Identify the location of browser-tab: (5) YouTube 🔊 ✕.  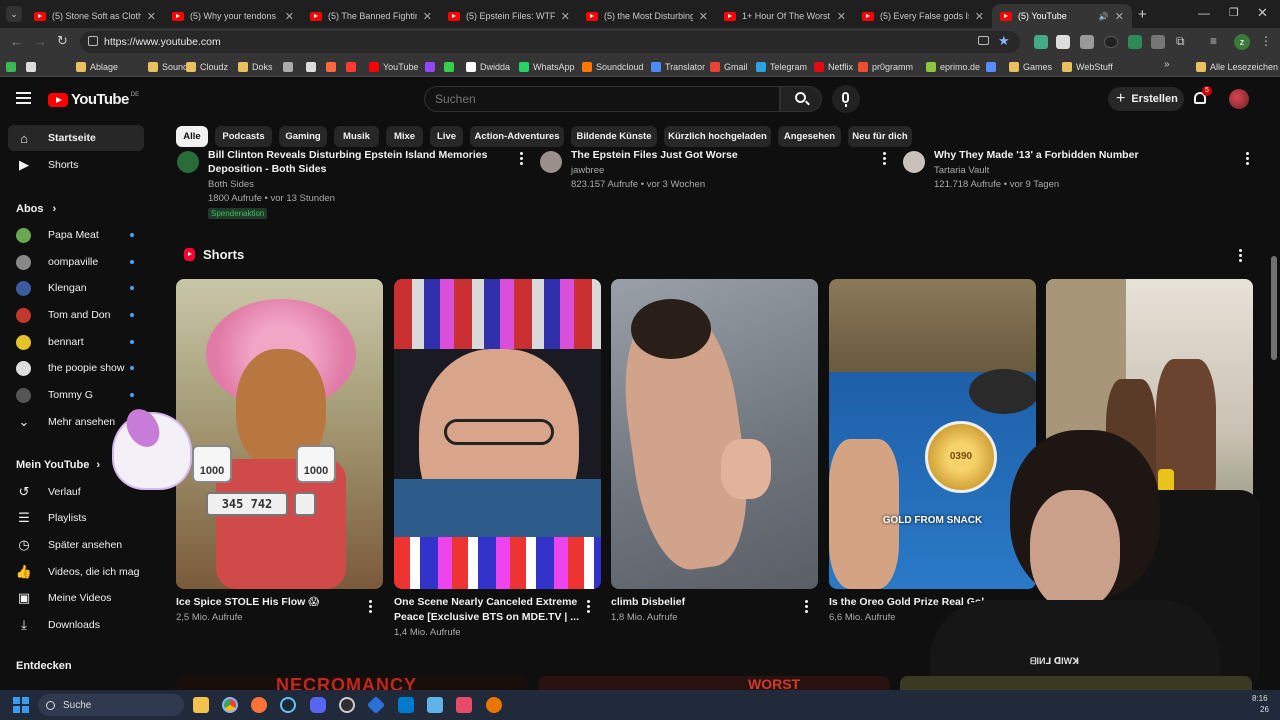
(1062, 16).